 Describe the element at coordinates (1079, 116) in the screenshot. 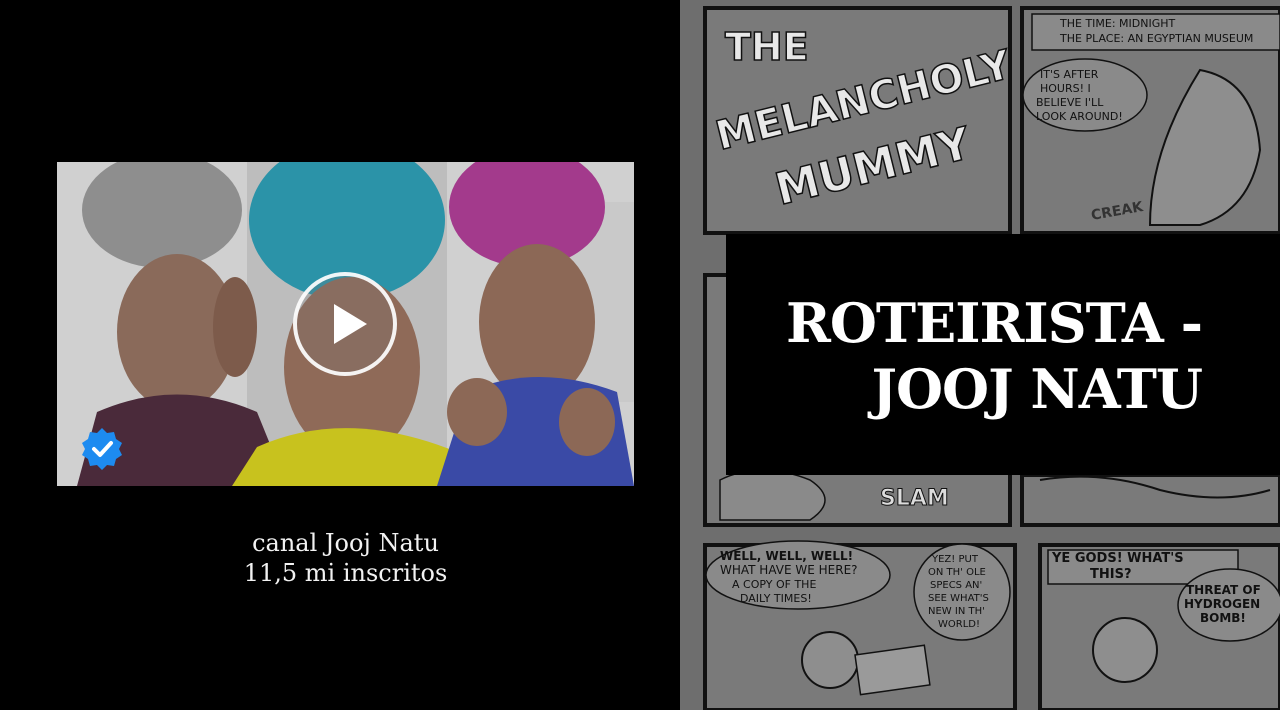

I see `comic-bubble-hours-4: LOOK AROUND!` at that location.